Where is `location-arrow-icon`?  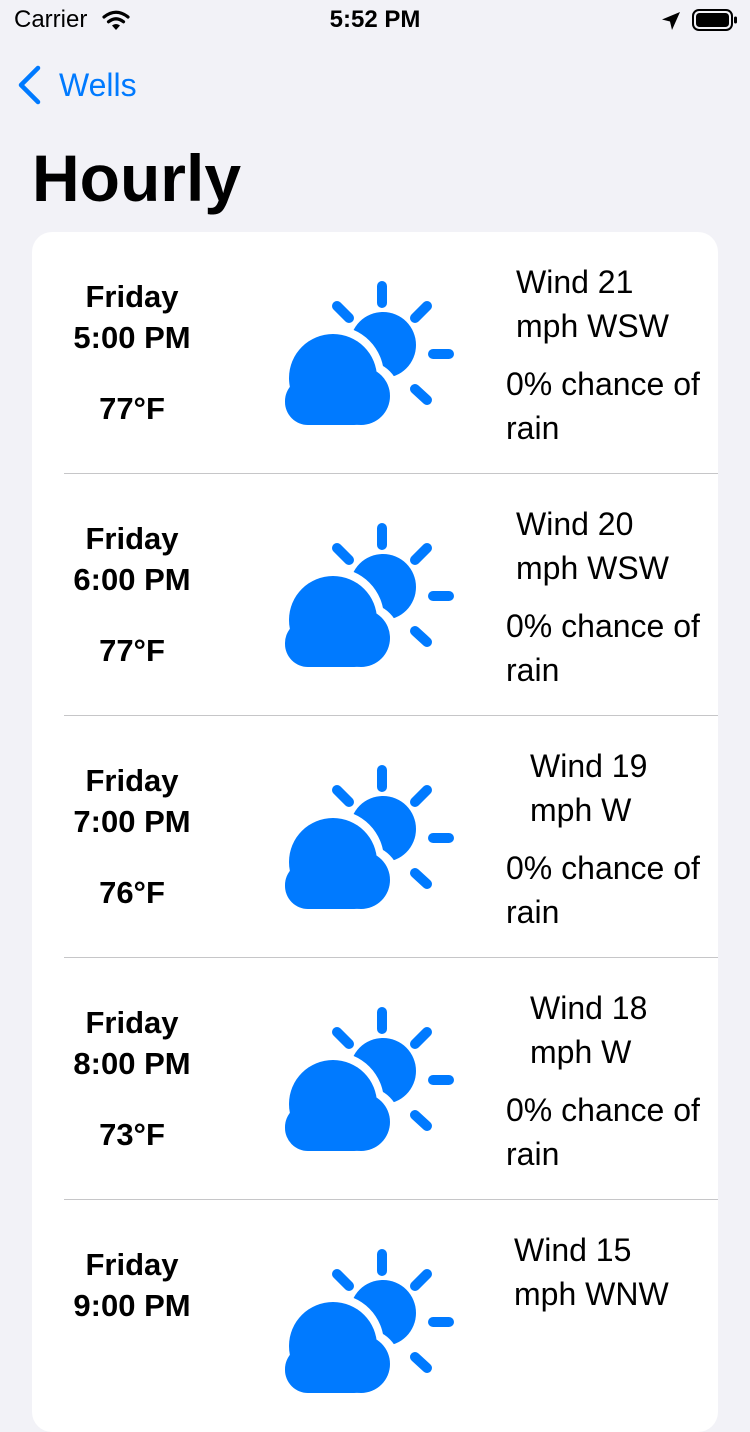 location-arrow-icon is located at coordinates (671, 21).